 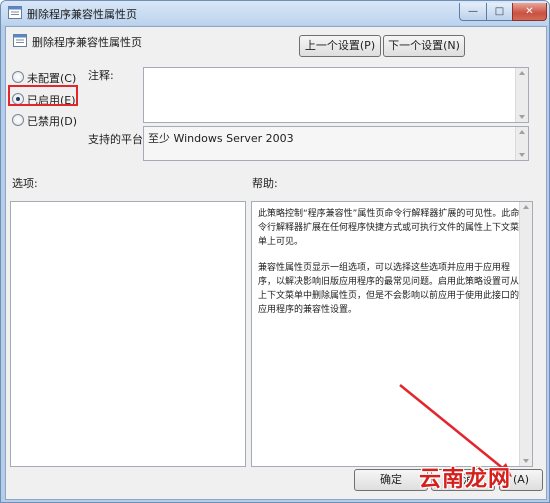 I want to click on help-scrollbar, so click(x=525, y=334).